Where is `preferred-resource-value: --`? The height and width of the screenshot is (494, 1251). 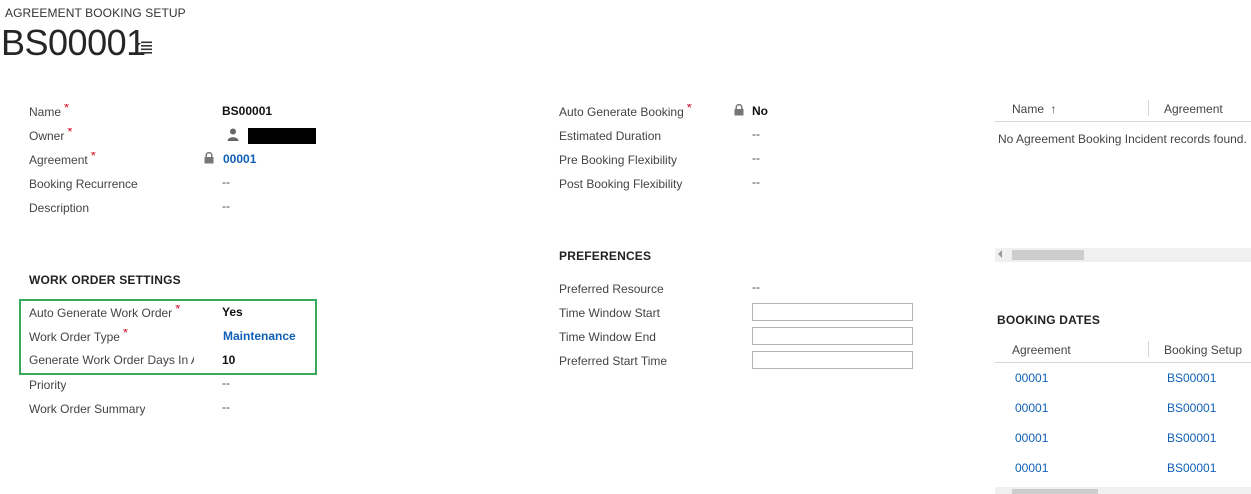
preferred-resource-value: -- is located at coordinates (756, 287).